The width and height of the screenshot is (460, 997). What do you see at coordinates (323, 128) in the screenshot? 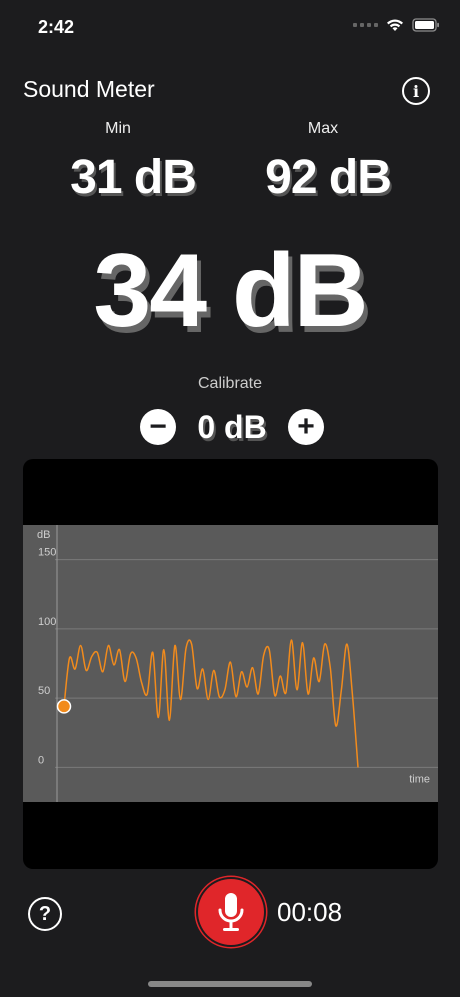
I see `max-label: Max` at bounding box center [323, 128].